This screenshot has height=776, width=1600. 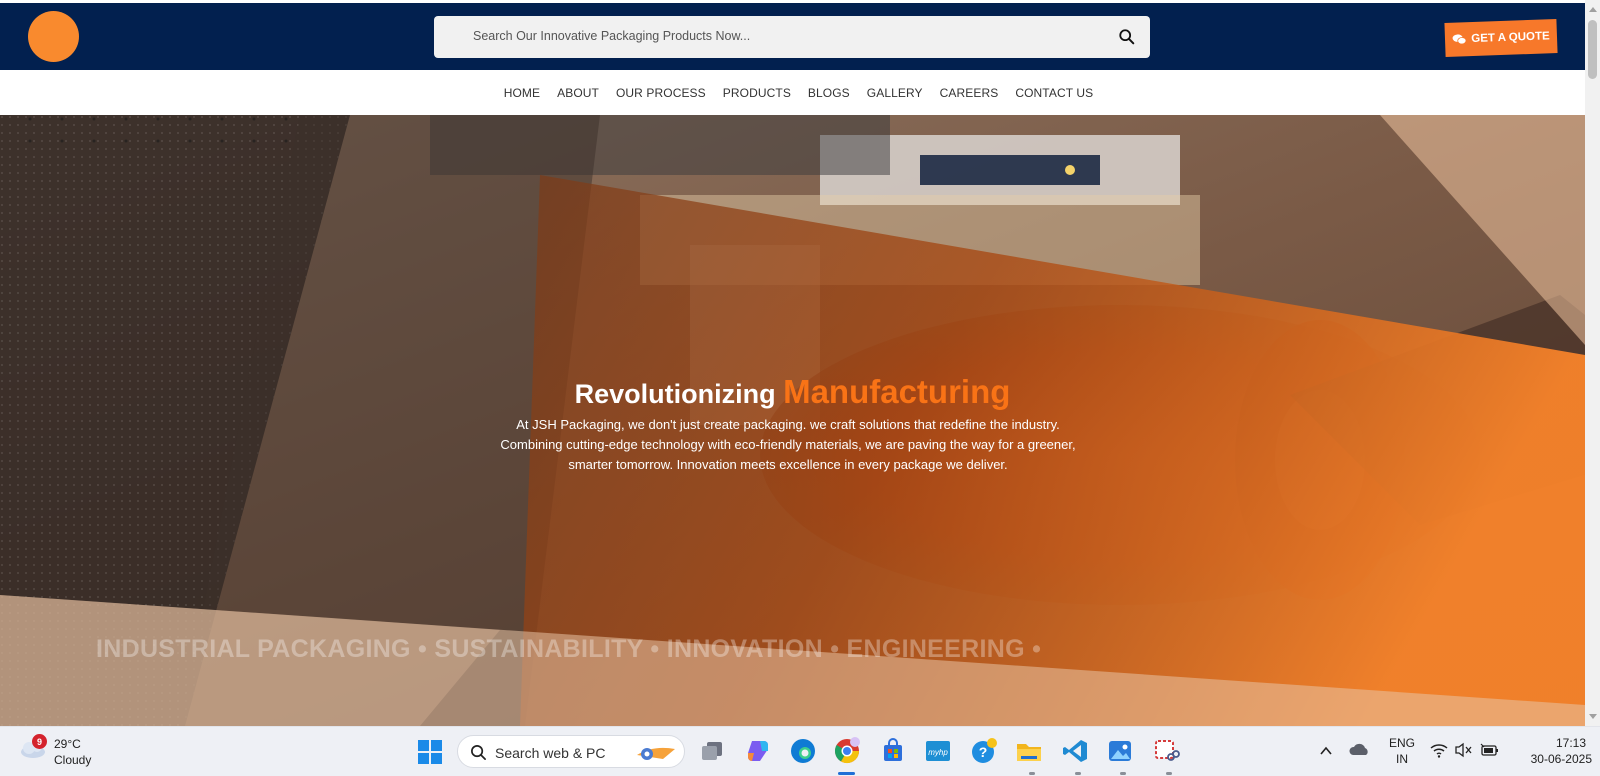 What do you see at coordinates (1561, 759) in the screenshot?
I see `clock-date: 30-06-2025` at bounding box center [1561, 759].